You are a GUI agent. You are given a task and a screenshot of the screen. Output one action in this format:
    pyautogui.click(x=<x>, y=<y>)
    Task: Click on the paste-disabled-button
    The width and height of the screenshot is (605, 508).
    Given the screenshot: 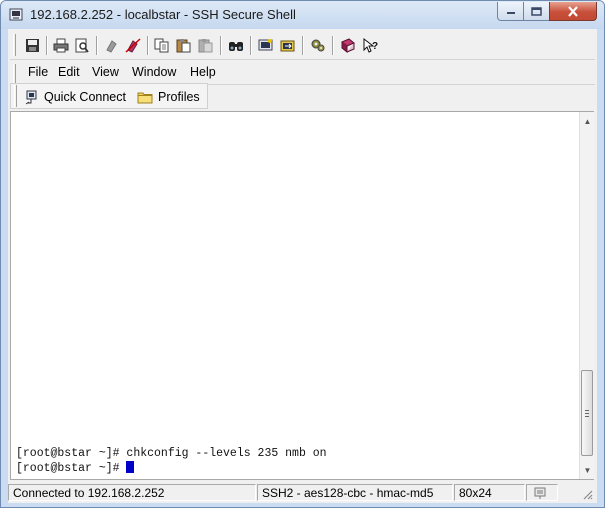 What is the action you would take?
    pyautogui.click(x=206, y=45)
    